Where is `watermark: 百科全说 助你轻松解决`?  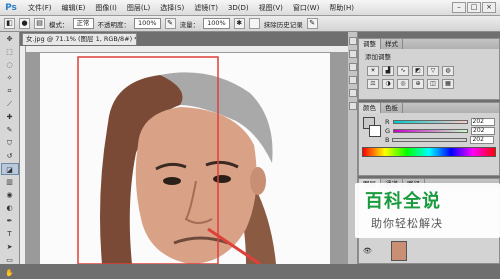
watermark: 百科全说 助你轻松解决 is located at coordinates (427, 210).